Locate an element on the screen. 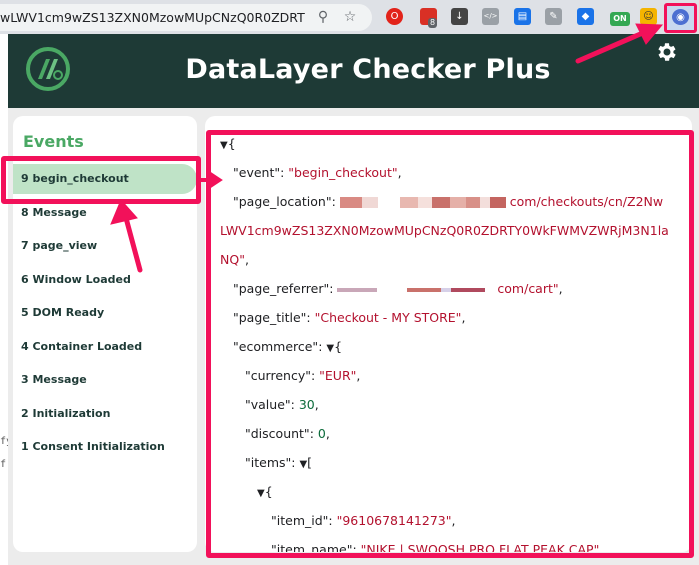  annotation-arrow-event is located at coordinates (133, 244).